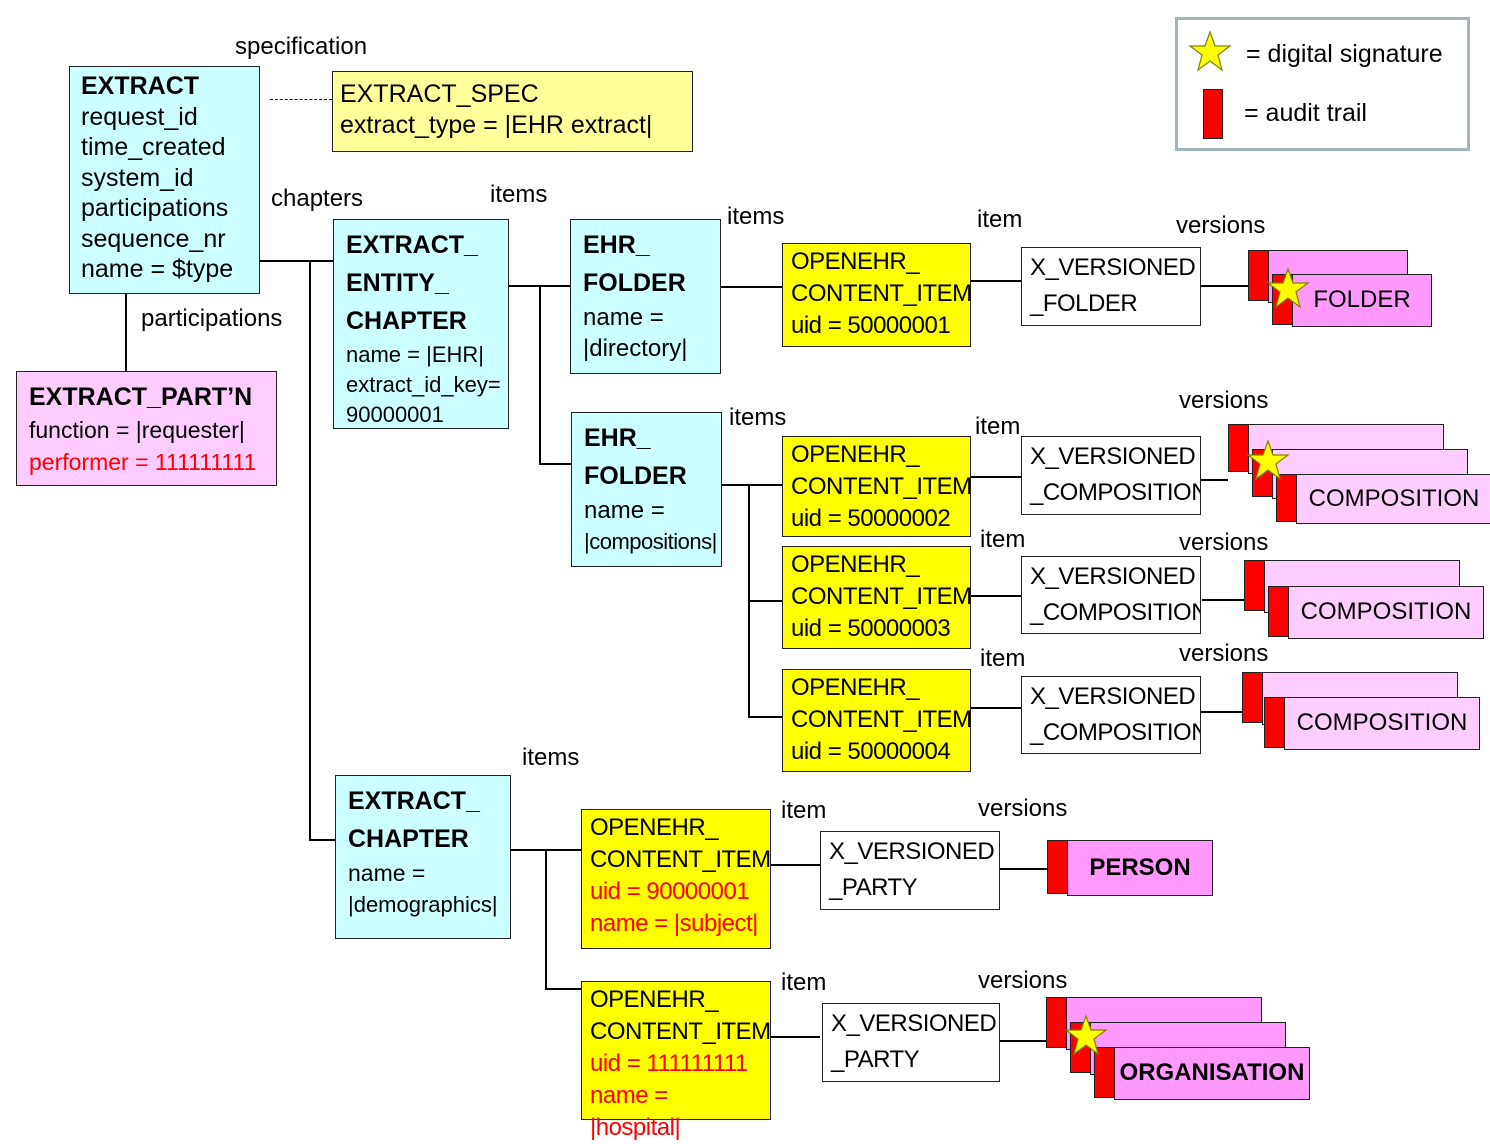 The image size is (1490, 1144). I want to click on content-item-box: OPENEHR_ CONTENT_ITEMuid = 50000003, so click(877, 597).